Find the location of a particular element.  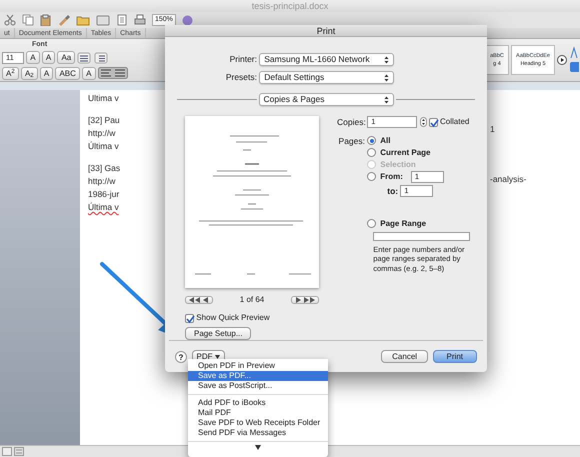

radio-label: Page Range is located at coordinates (403, 224).